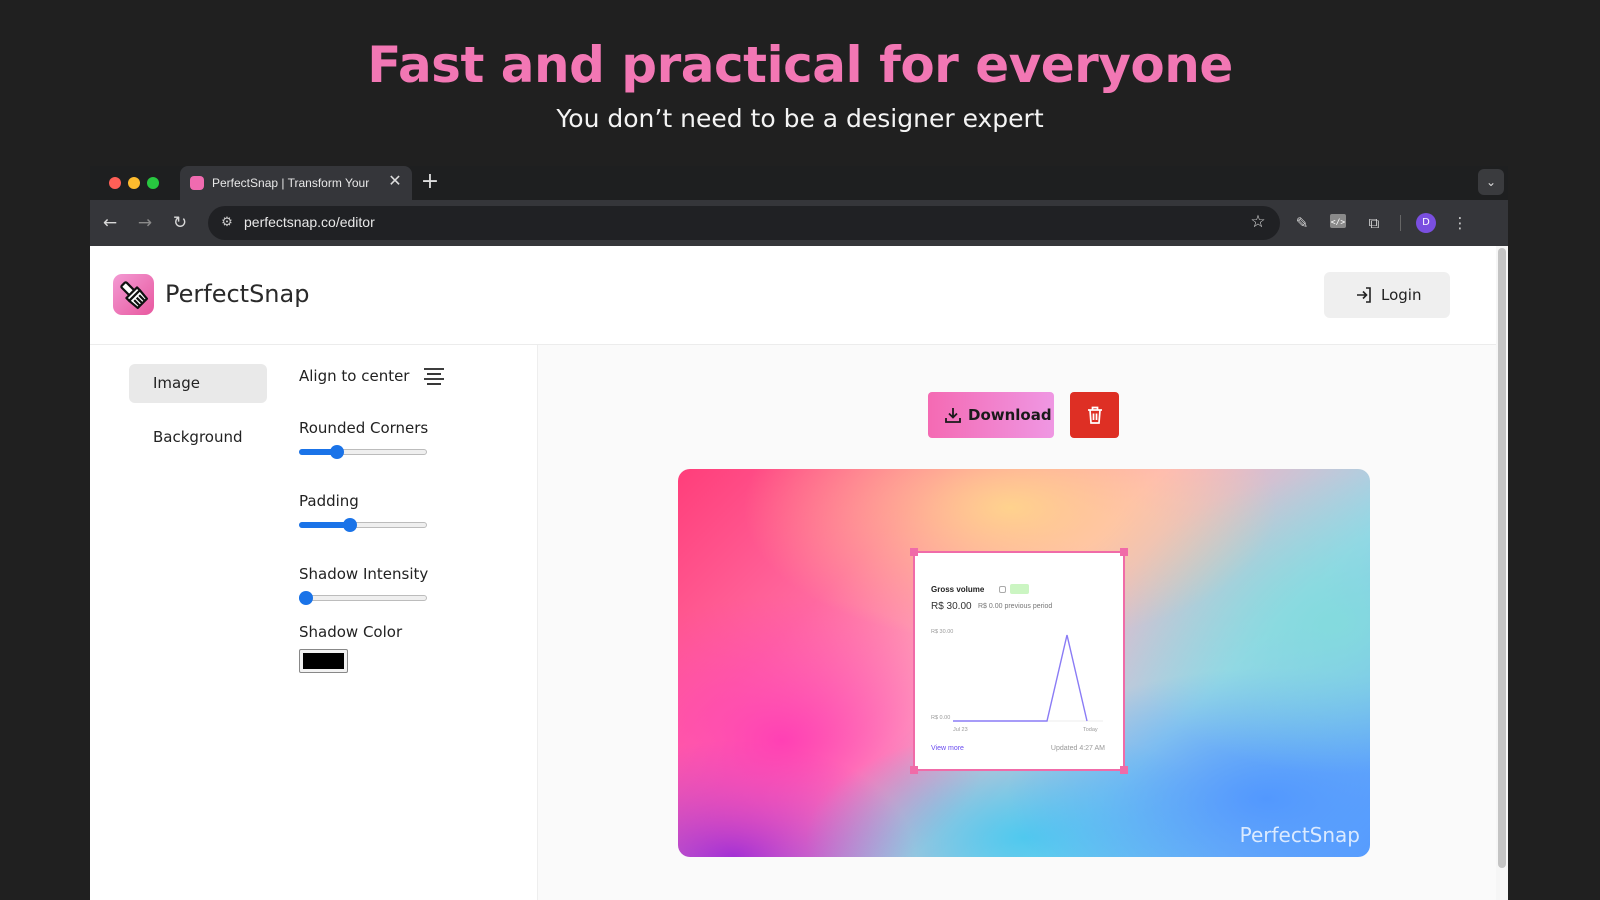 The image size is (1600, 900). I want to click on shadow-intensity-label: Shadow Intensity, so click(364, 574).